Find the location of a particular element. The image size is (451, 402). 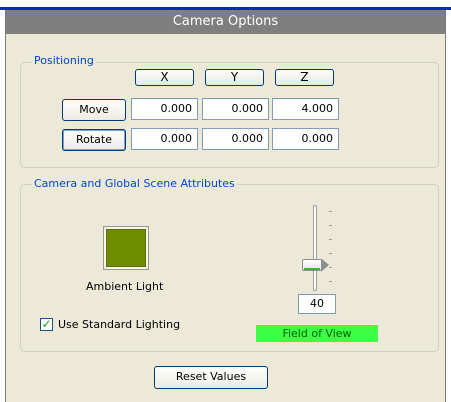

use-standard-lighting-checkbox: ✓ is located at coordinates (46, 324).